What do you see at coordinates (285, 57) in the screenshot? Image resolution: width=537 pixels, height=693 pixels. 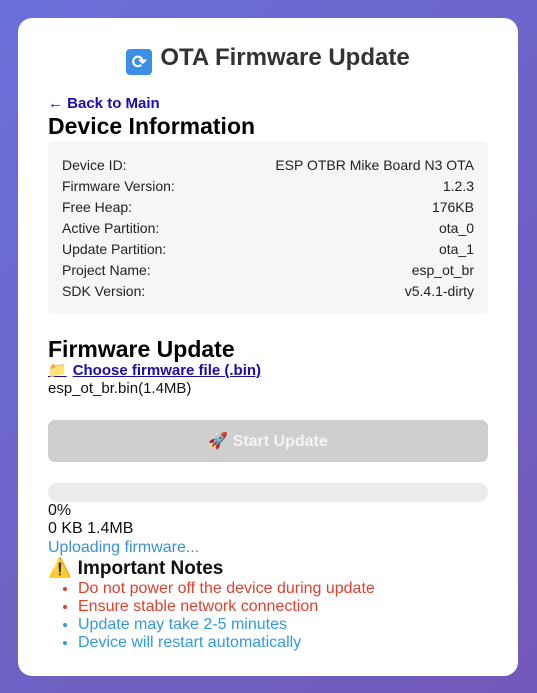 I see `page-title-text: OTA Firmware Update` at bounding box center [285, 57].